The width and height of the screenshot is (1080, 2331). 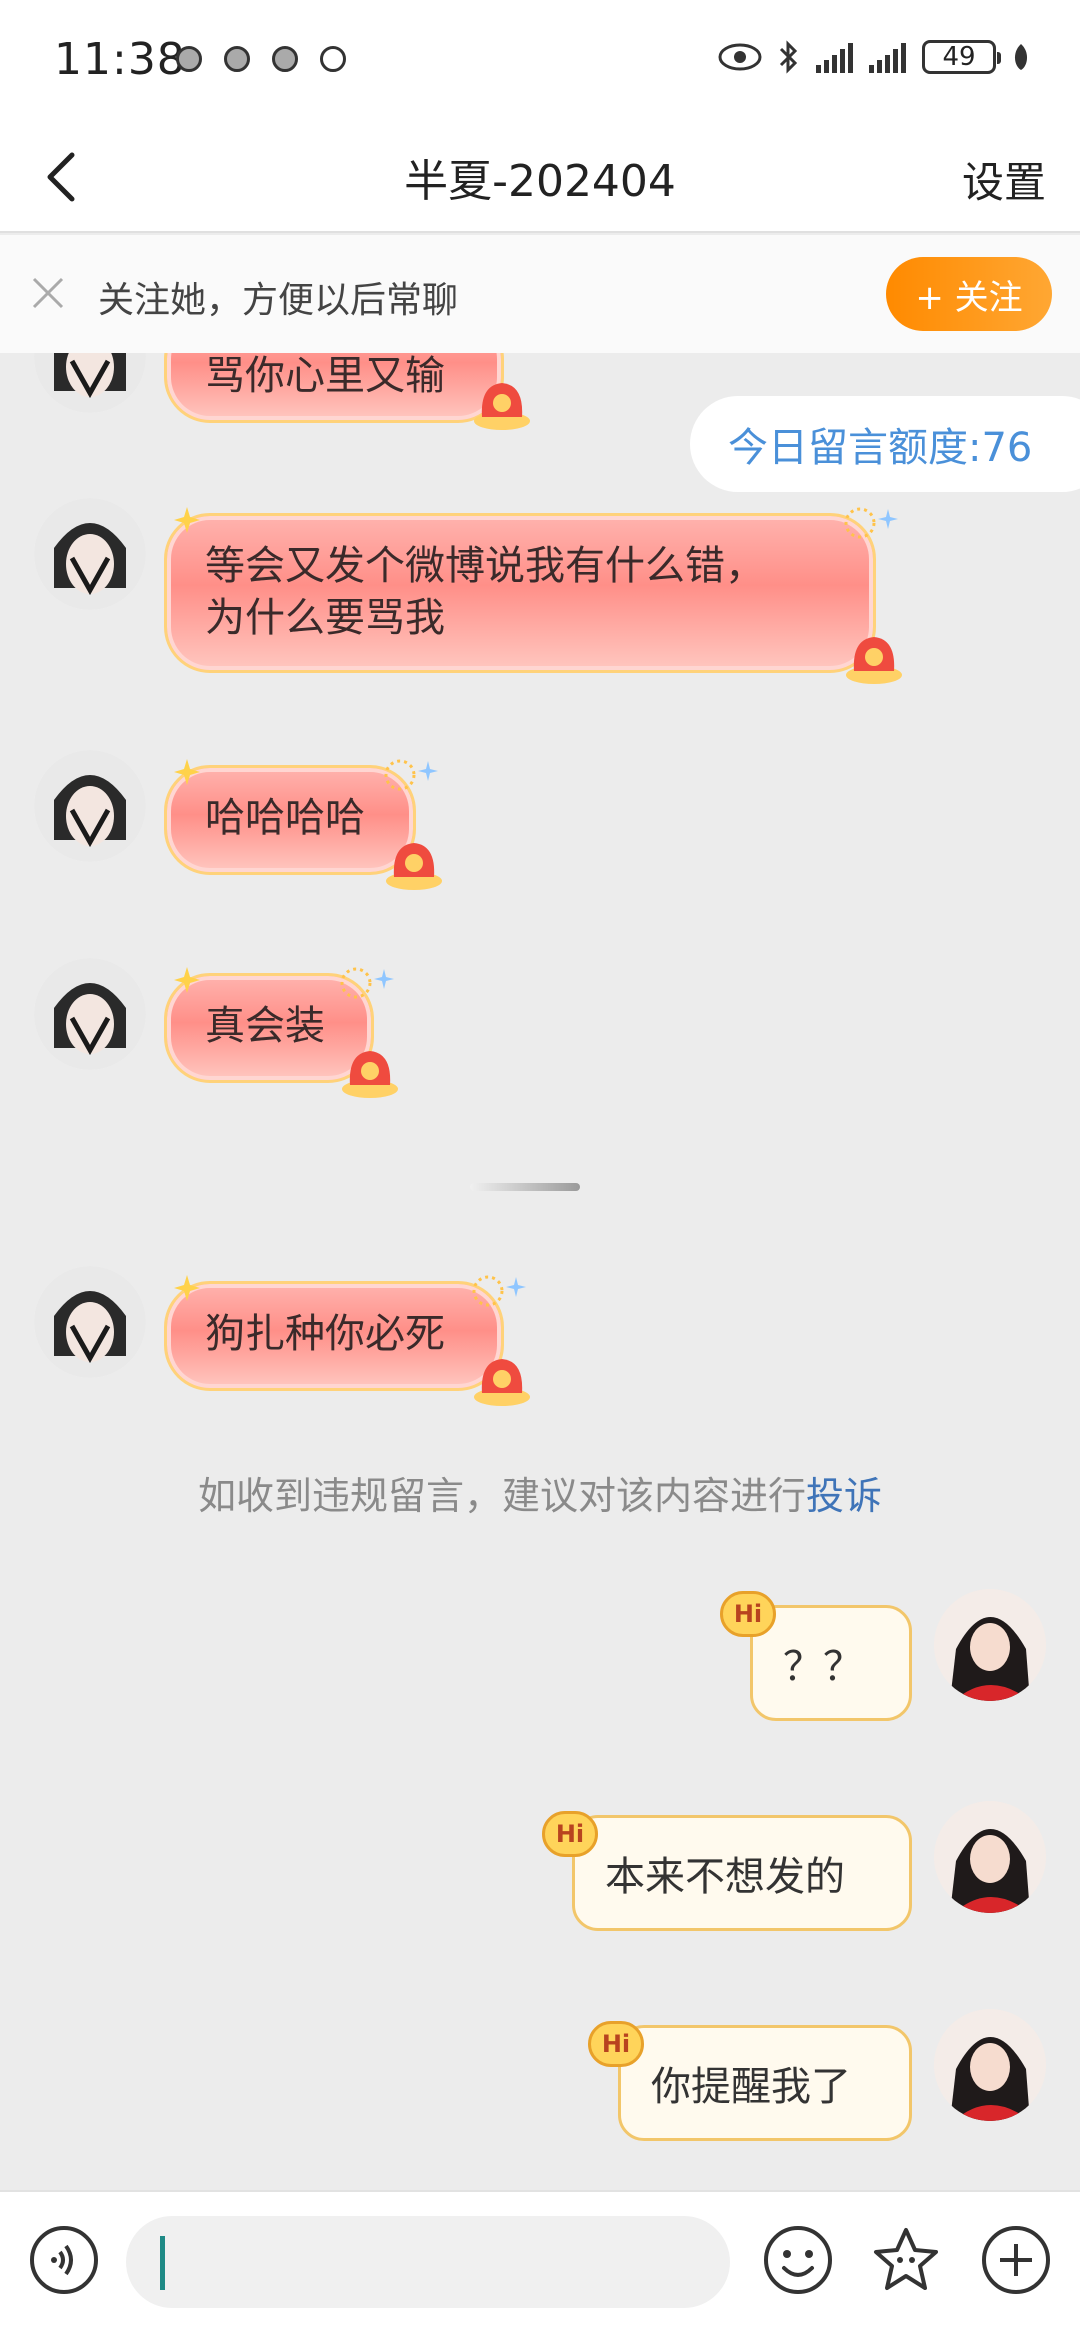 I want to click on message-text: 本来不想发的, so click(x=725, y=1877).